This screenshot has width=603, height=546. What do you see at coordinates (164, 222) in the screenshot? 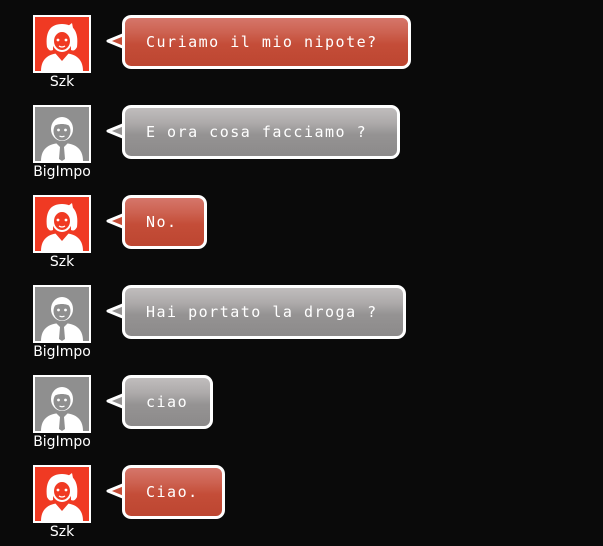
I see `message-bubble: No.` at bounding box center [164, 222].